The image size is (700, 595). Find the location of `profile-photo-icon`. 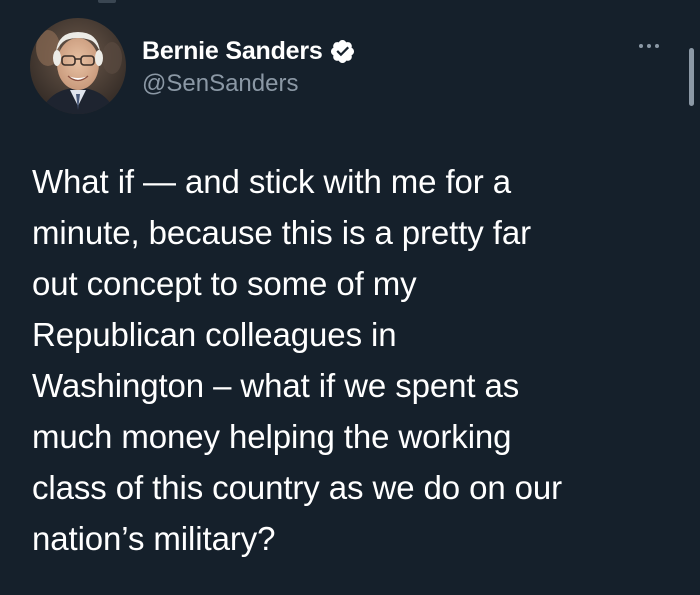

profile-photo-icon is located at coordinates (78, 66).